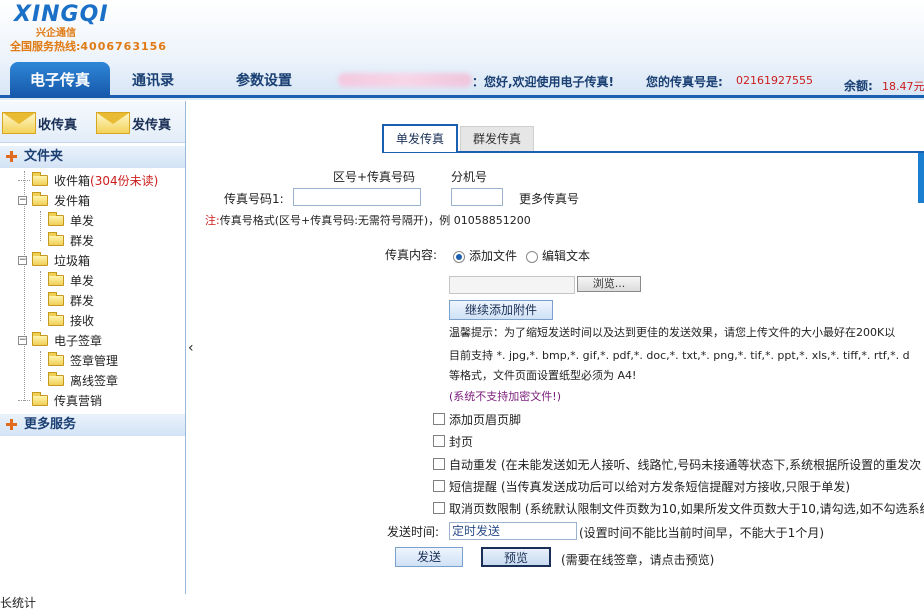  I want to click on checkbox-auto-resend, so click(439, 464).